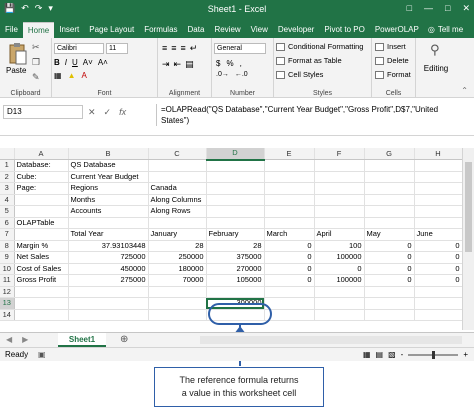 The width and height of the screenshot is (474, 414). I want to click on cell-b9: 725000, so click(108, 257).